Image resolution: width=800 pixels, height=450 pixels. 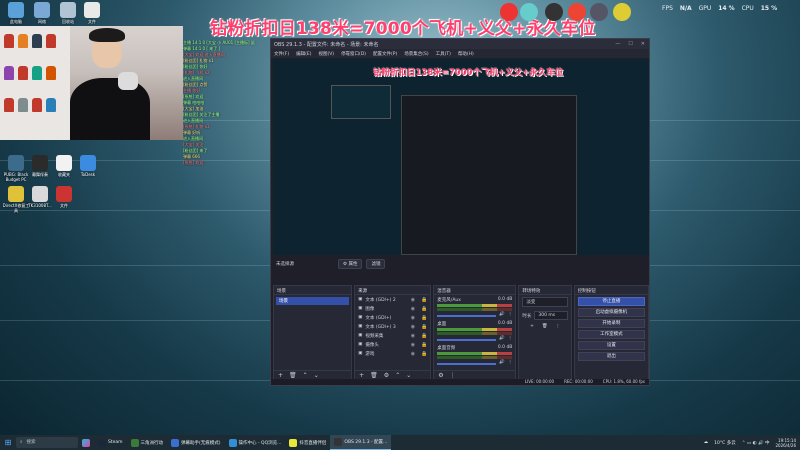 What do you see at coordinates (617, 44) in the screenshot?
I see `minimize-icon: —` at bounding box center [617, 44].